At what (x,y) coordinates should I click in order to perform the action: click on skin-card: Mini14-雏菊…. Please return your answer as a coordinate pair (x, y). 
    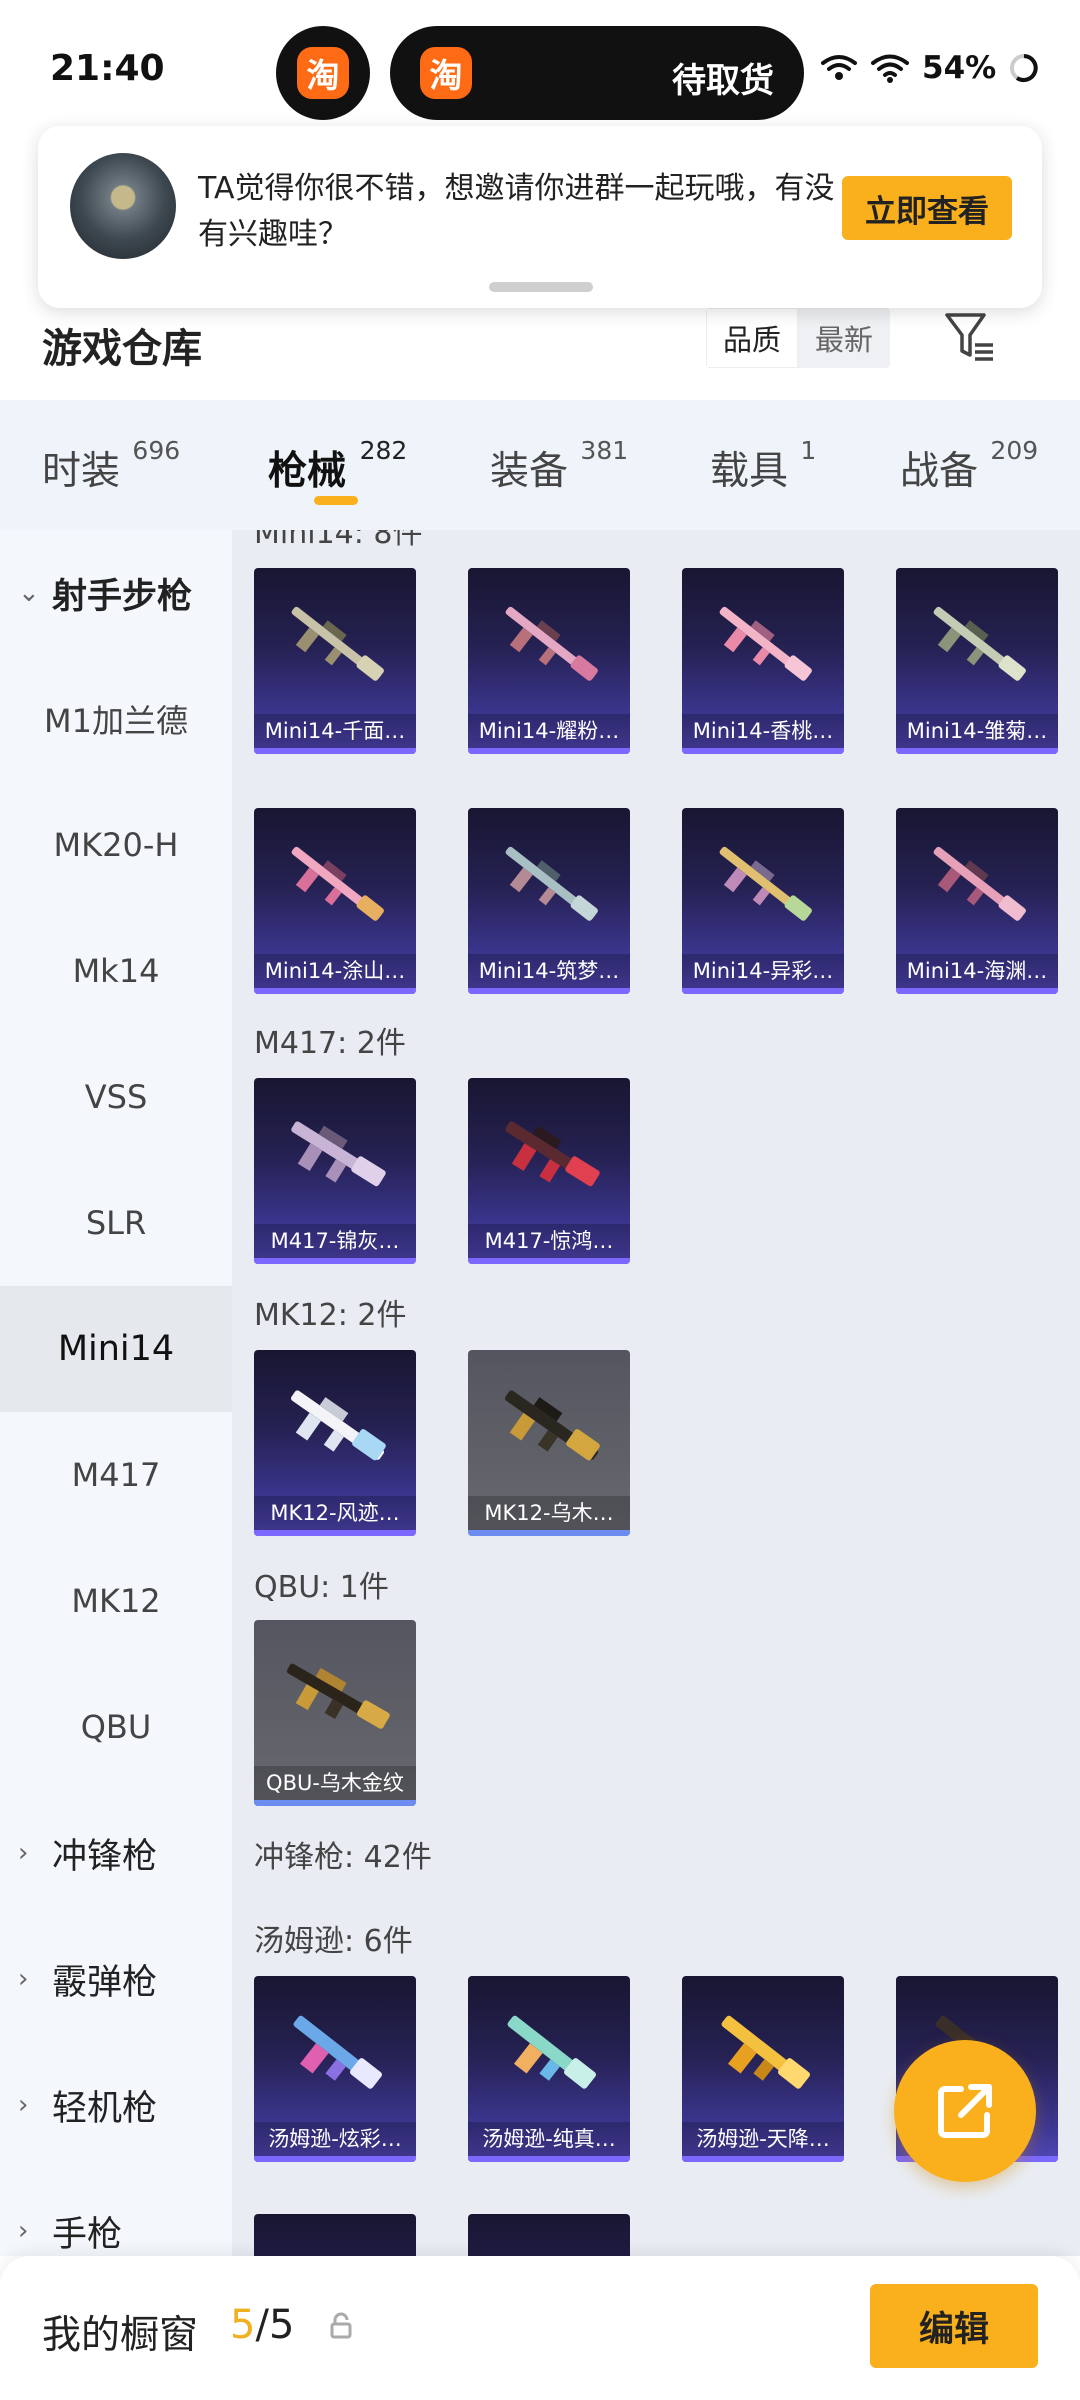
    Looking at the image, I should click on (977, 661).